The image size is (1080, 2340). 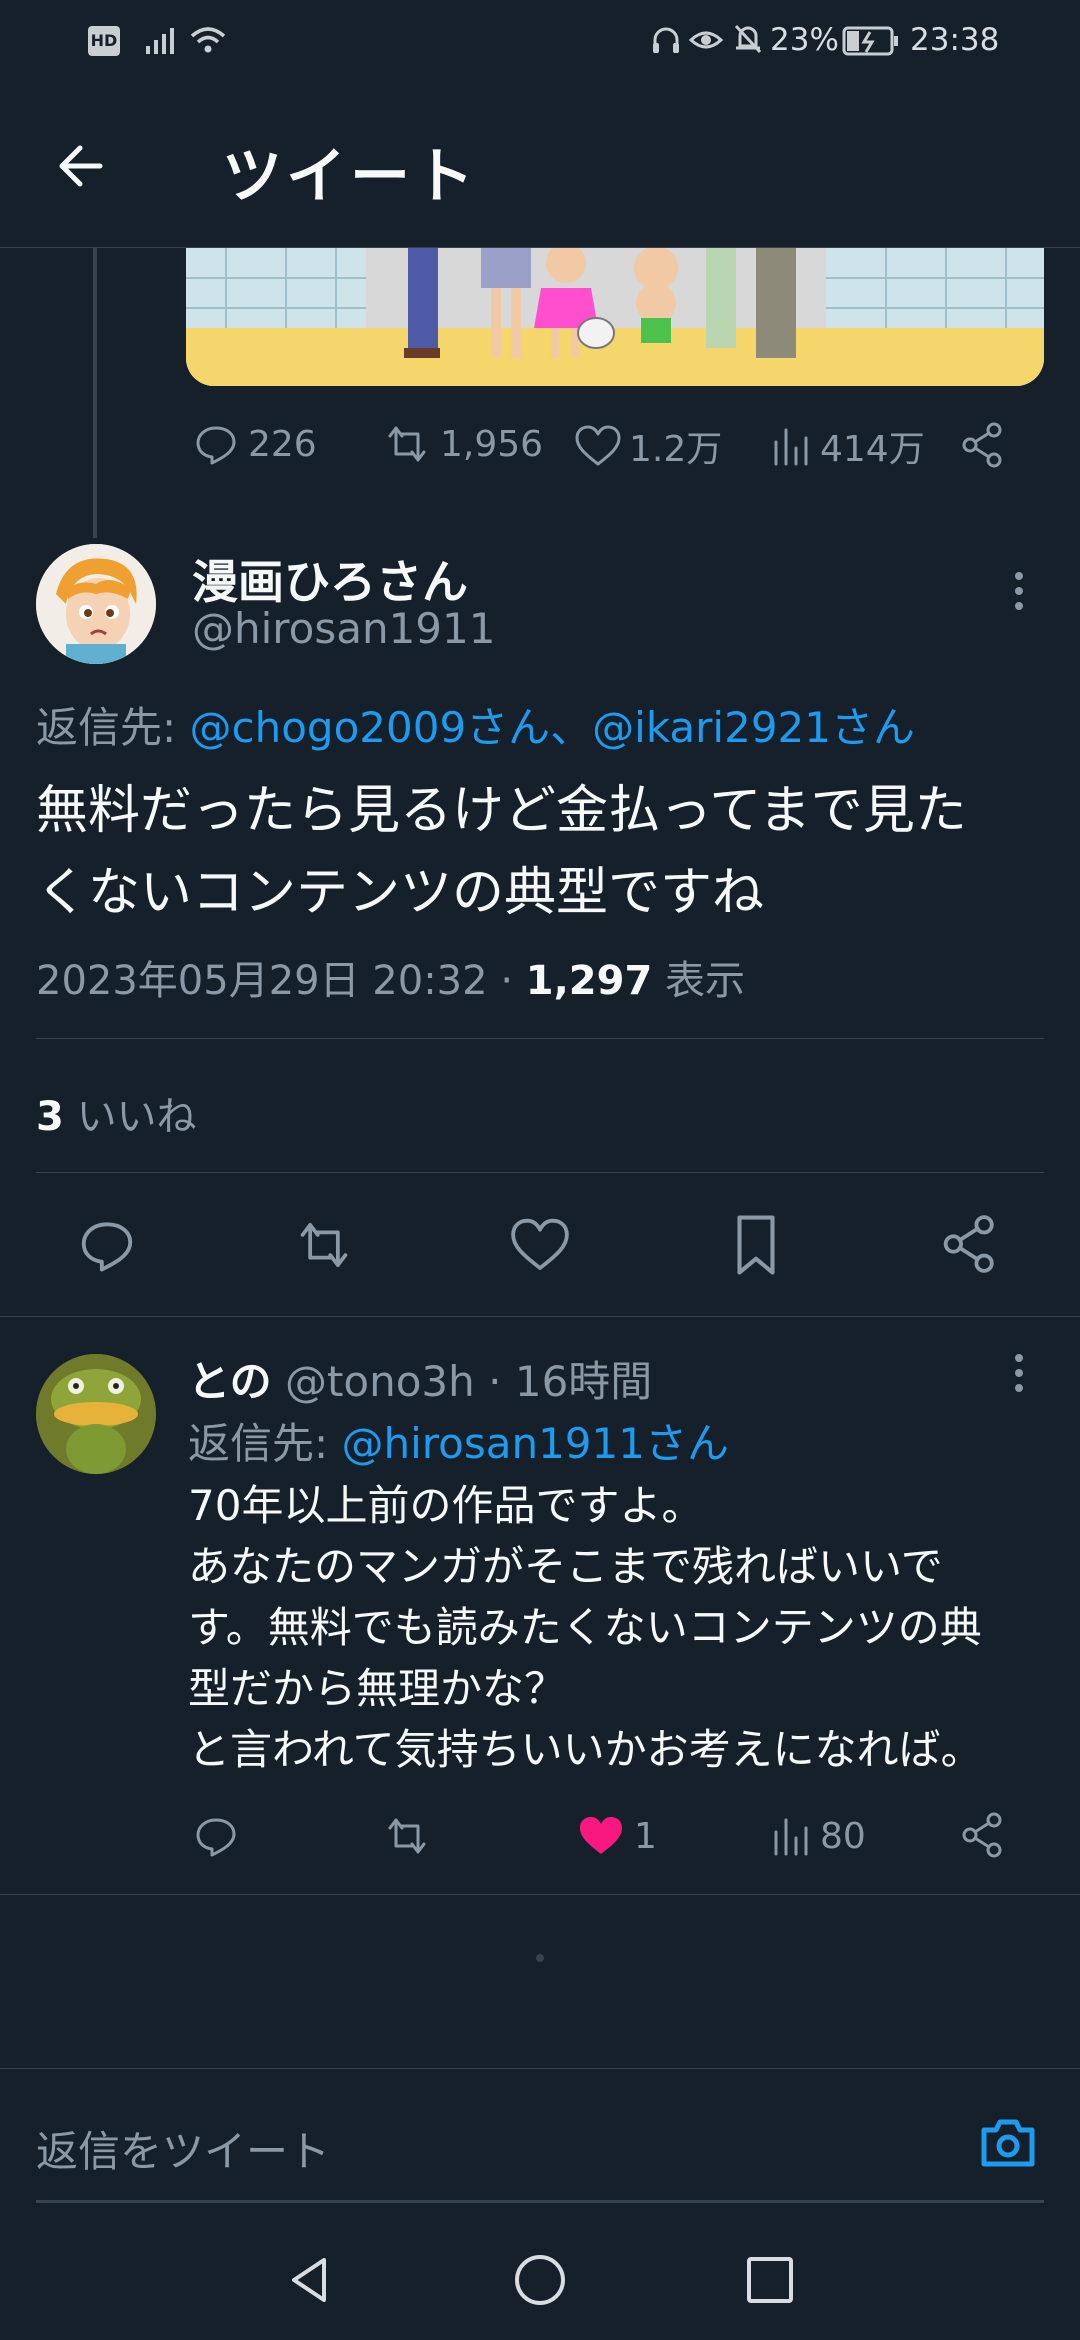 I want to click on reply-reply-button, so click(x=216, y=1836).